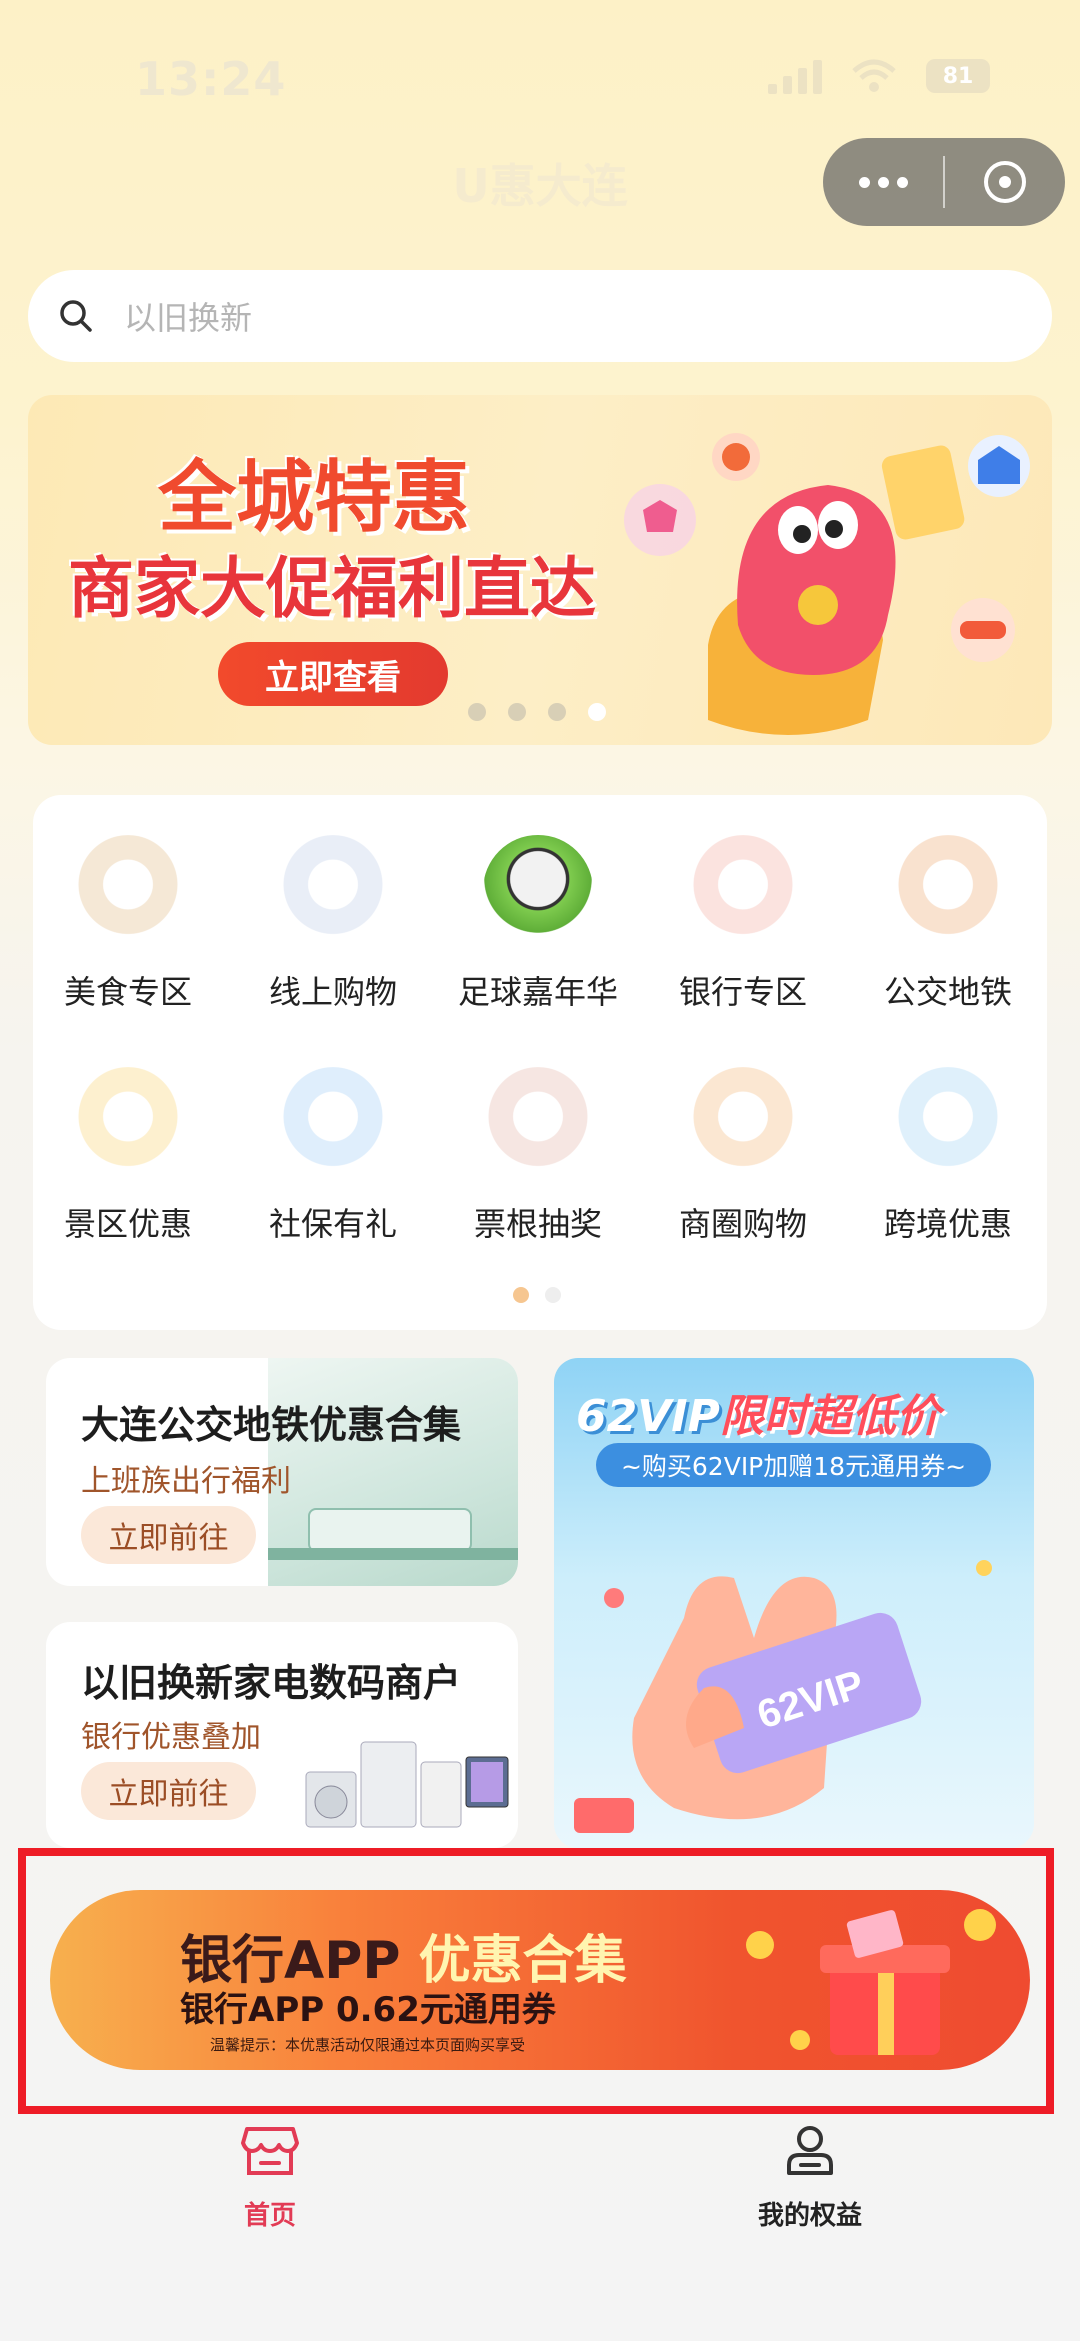 Image resolution: width=1080 pixels, height=2341 pixels. Describe the element at coordinates (332, 992) in the screenshot. I see `category-label: 线上购物` at that location.